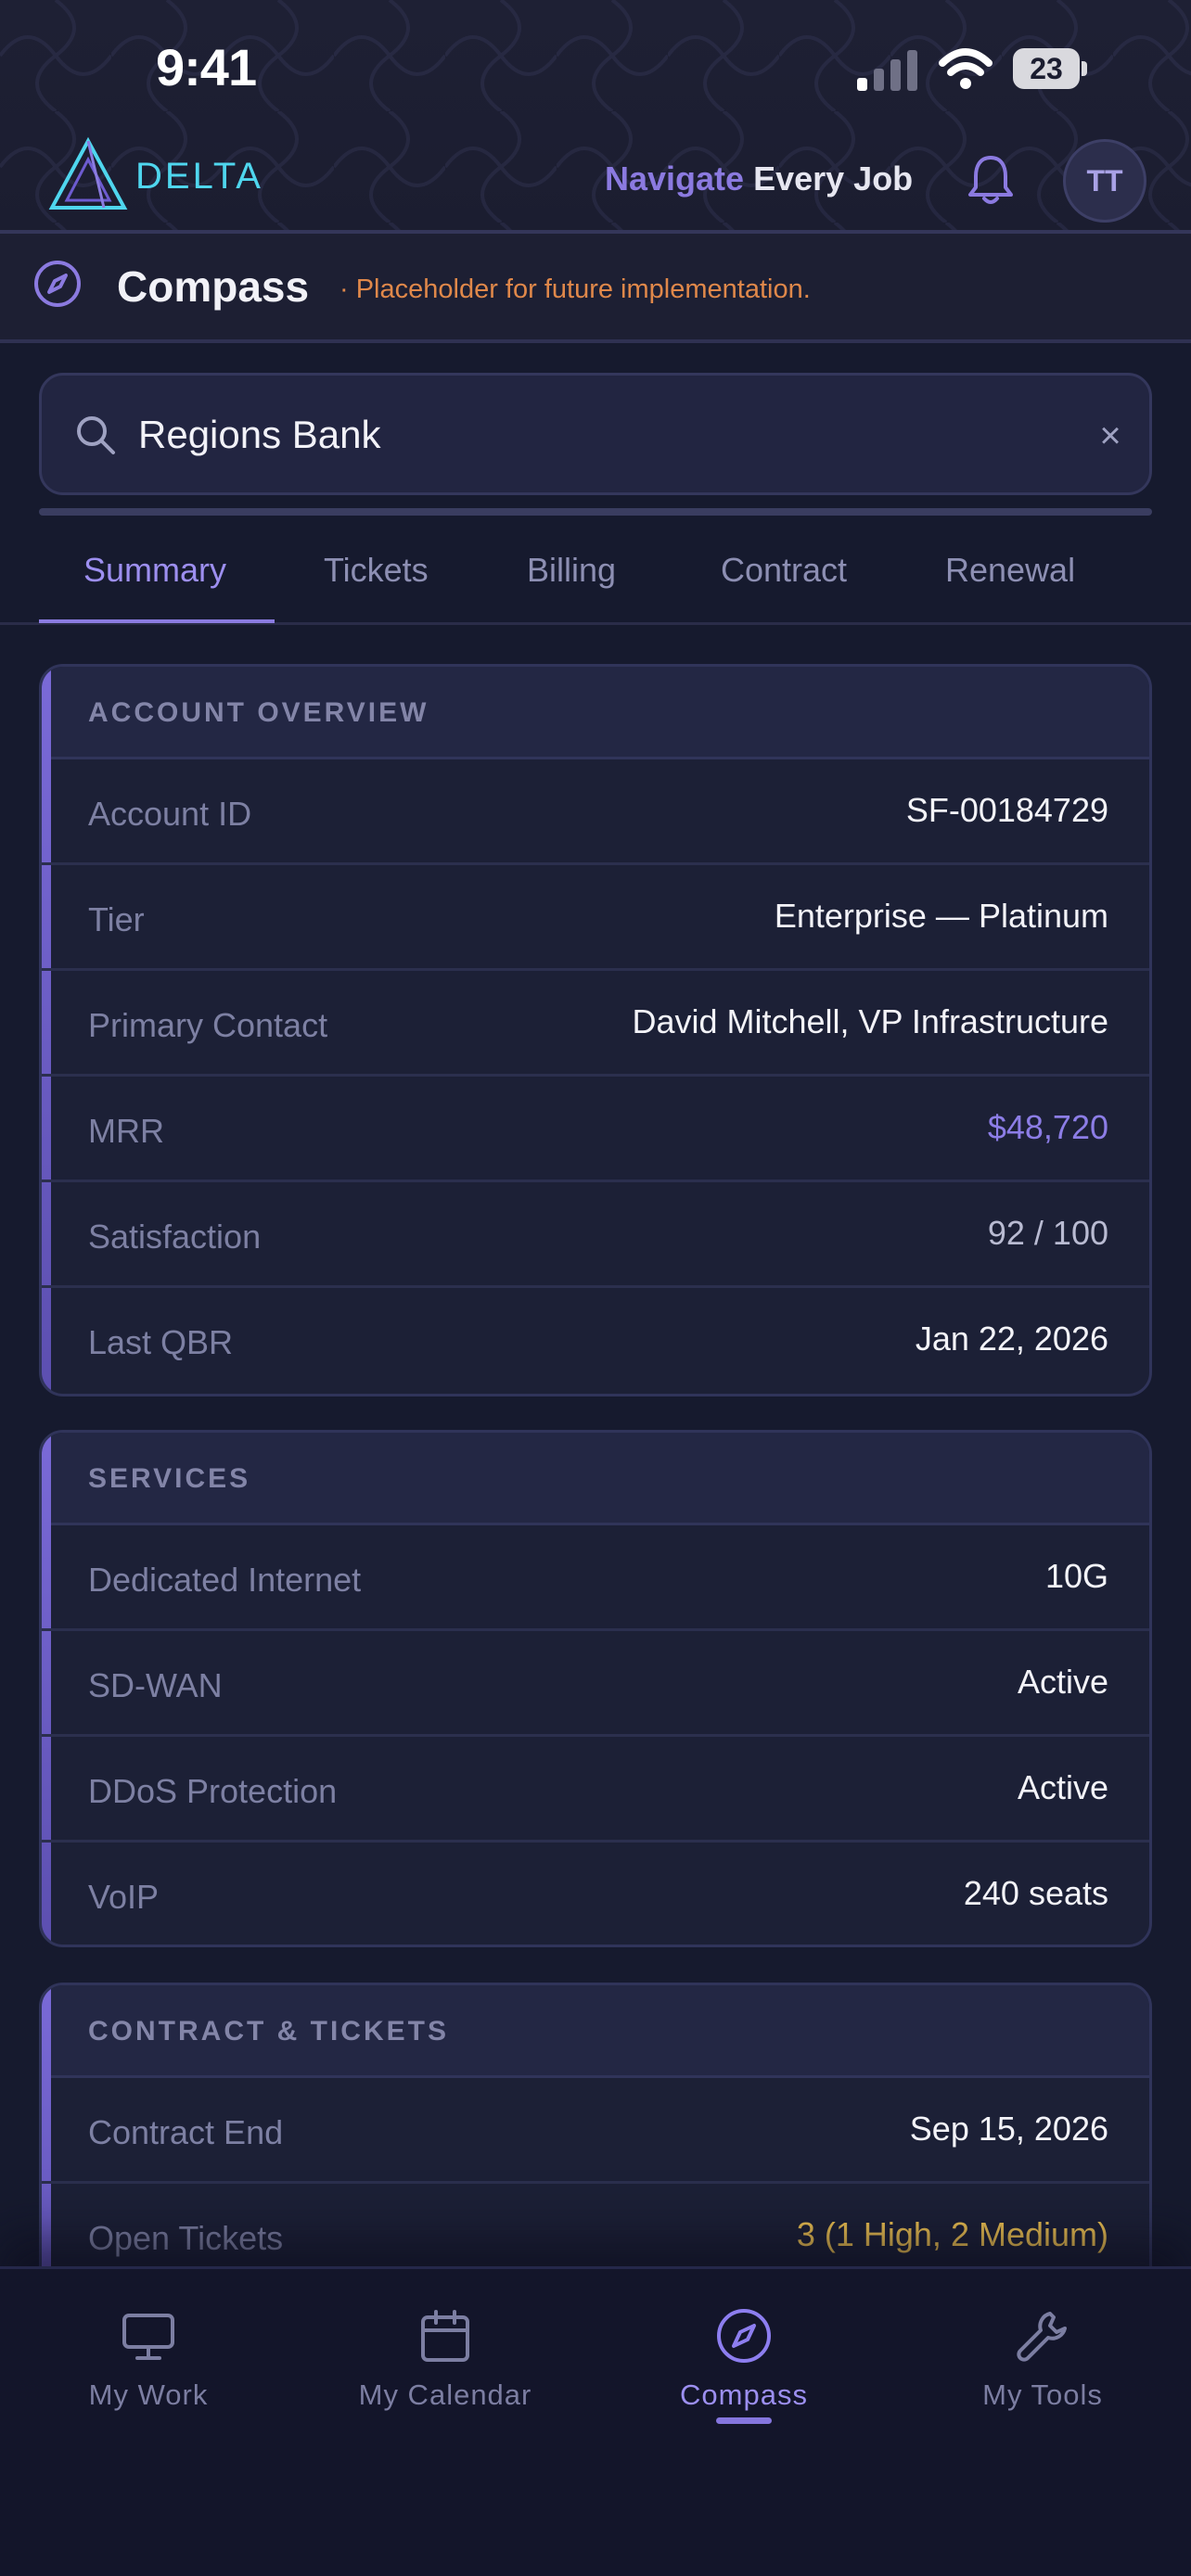  I want to click on calendar-icon, so click(445, 2336).